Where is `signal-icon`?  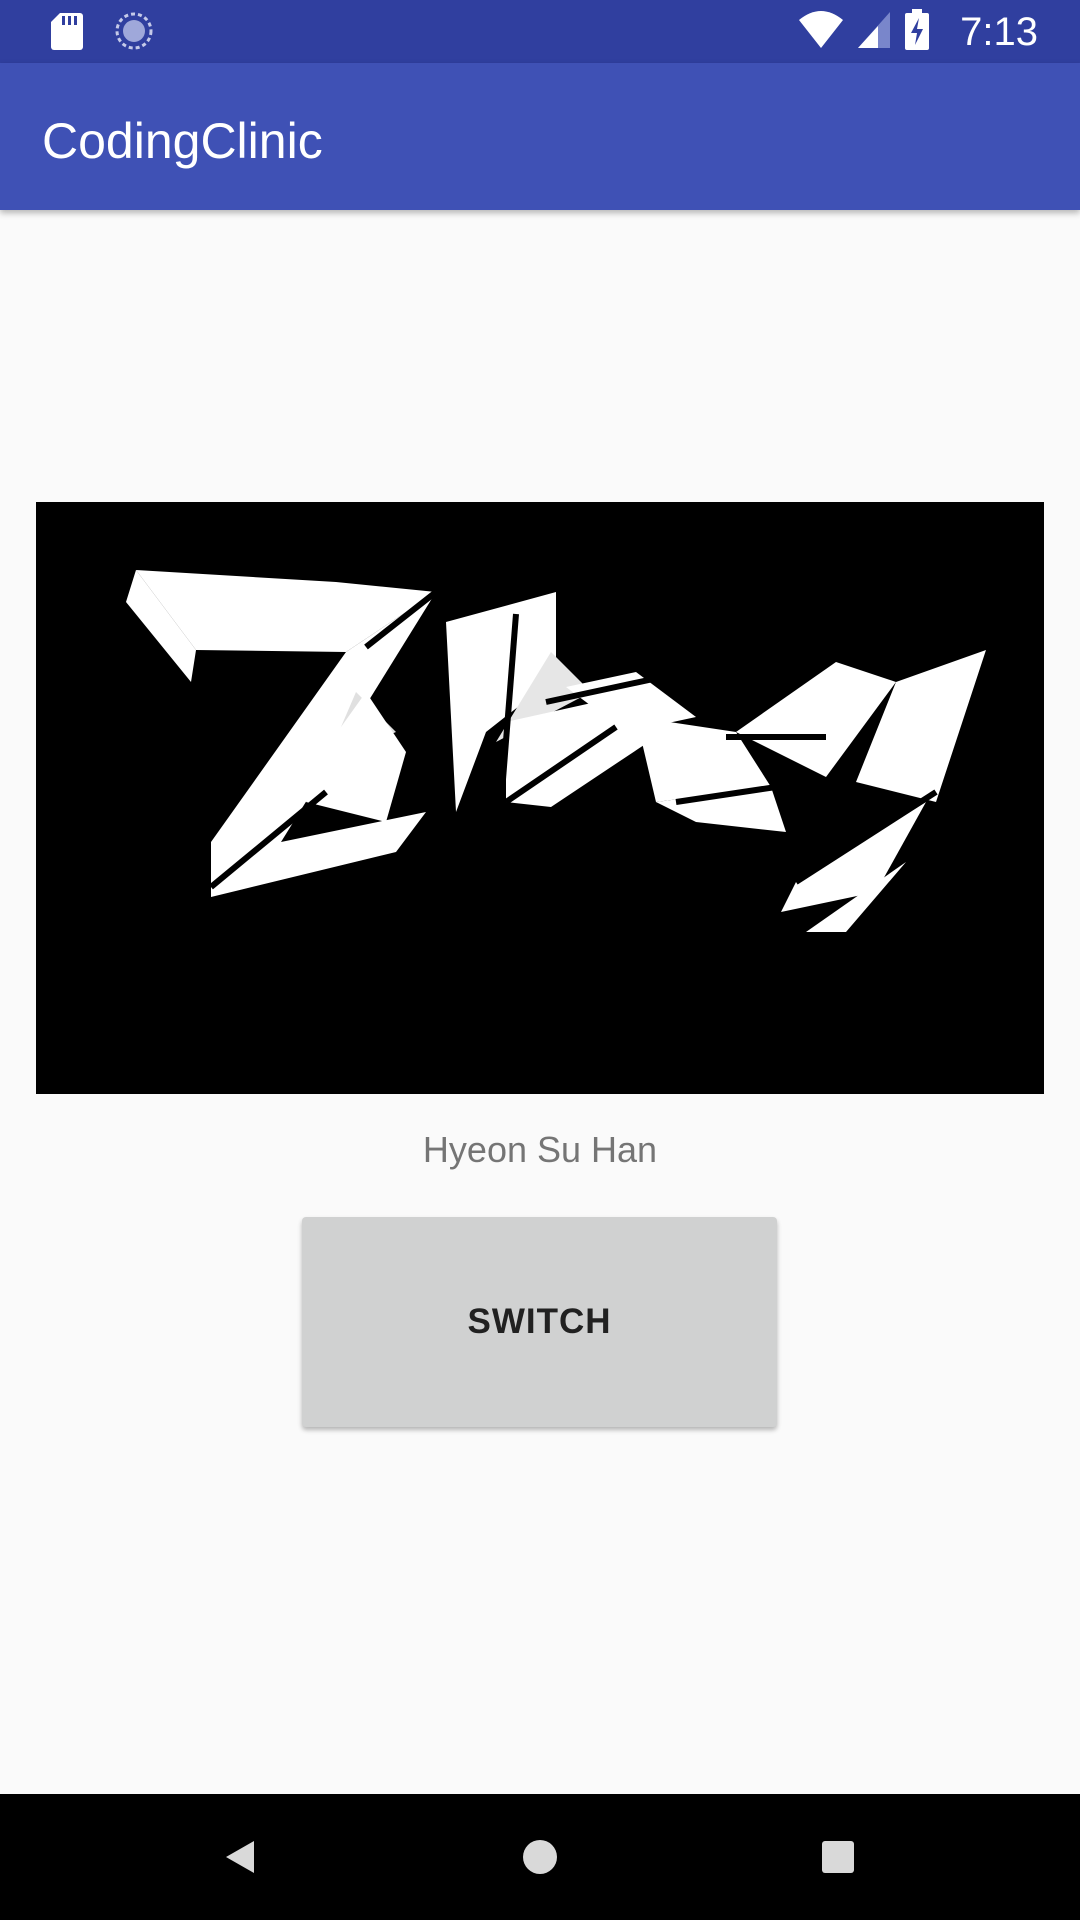 signal-icon is located at coordinates (874, 32).